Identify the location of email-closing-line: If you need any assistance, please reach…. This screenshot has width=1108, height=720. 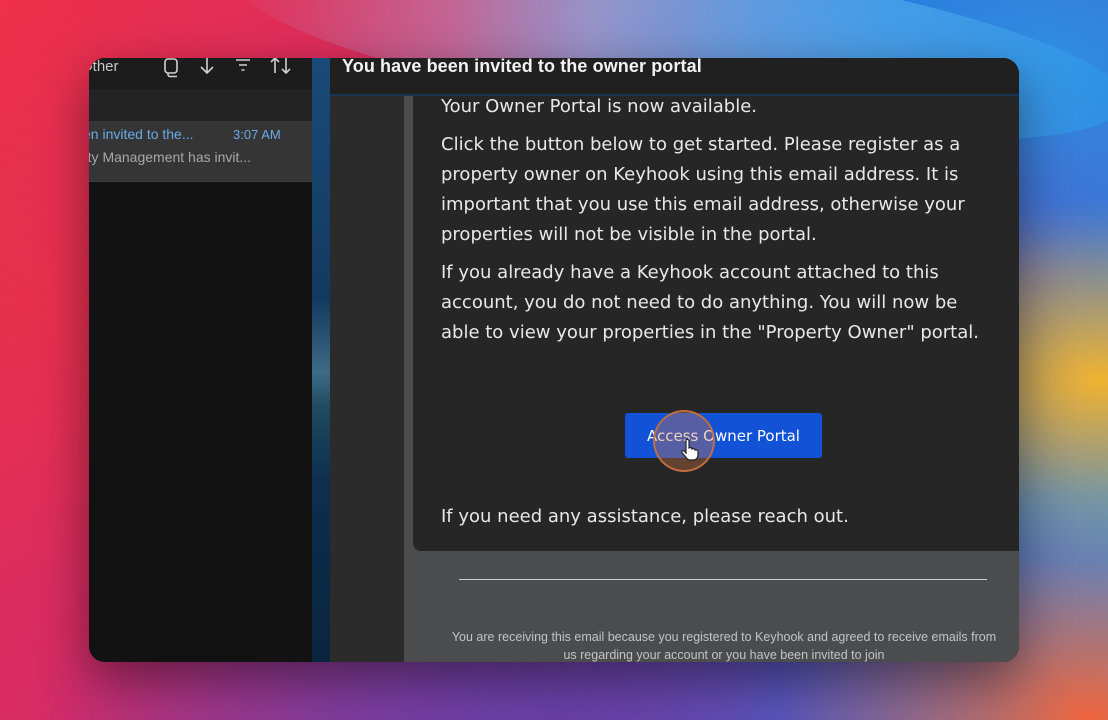
(645, 516).